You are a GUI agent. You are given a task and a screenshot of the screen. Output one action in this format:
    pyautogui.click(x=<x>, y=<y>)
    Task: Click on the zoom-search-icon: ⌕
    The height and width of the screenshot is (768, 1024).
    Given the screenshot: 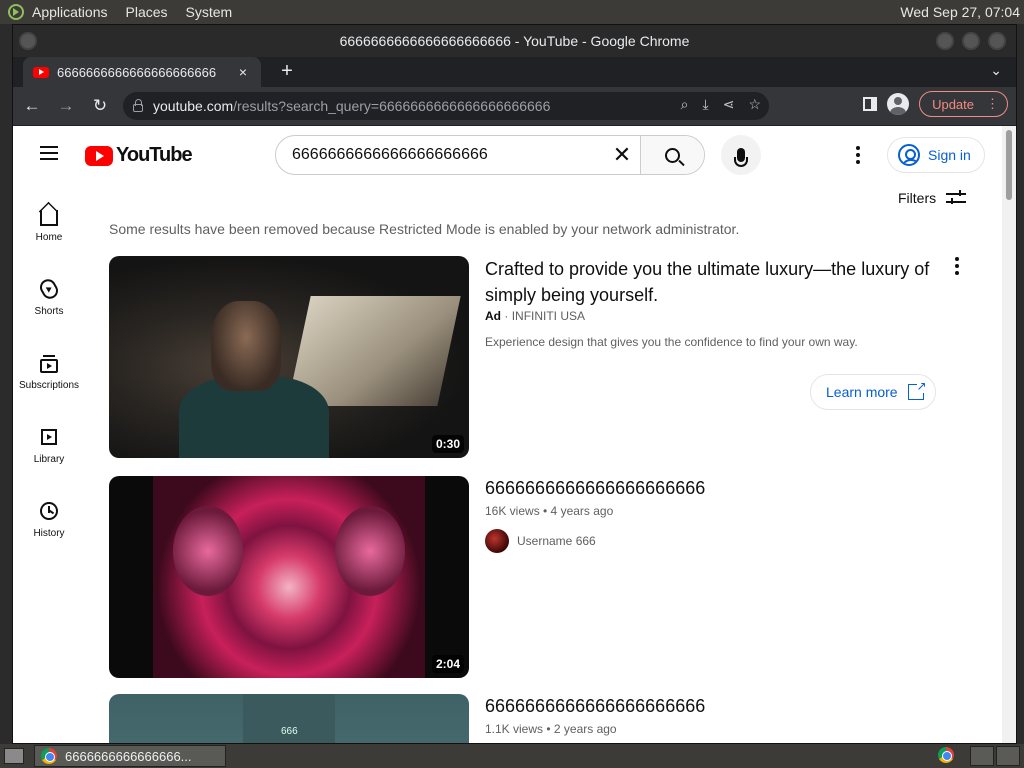 What is the action you would take?
    pyautogui.click(x=685, y=104)
    